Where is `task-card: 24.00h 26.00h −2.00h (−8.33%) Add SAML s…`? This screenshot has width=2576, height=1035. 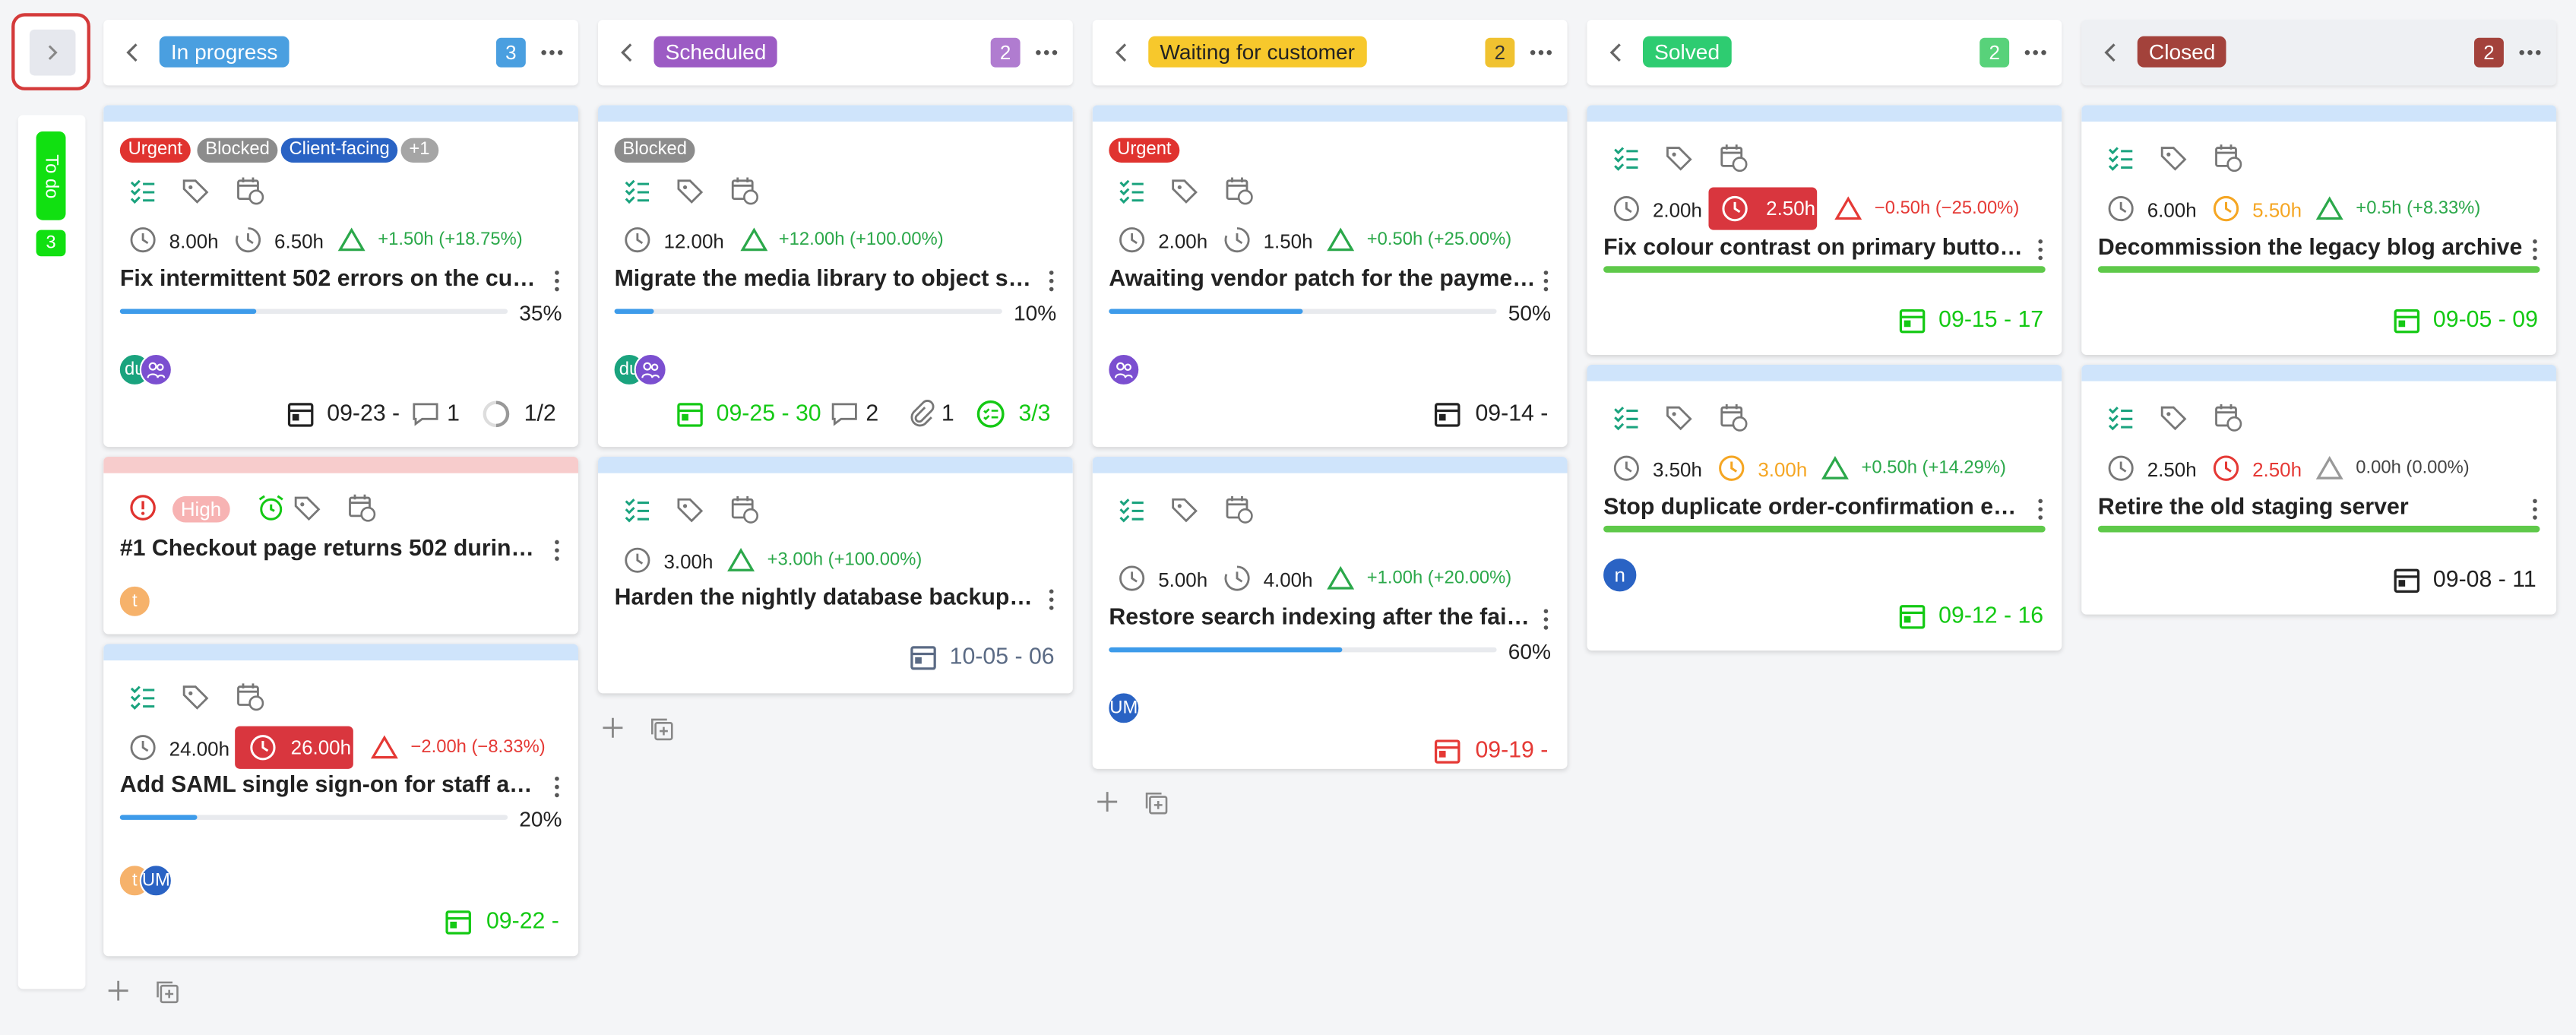 task-card: 24.00h 26.00h −2.00h (−8.33%) Add SAML s… is located at coordinates (341, 801).